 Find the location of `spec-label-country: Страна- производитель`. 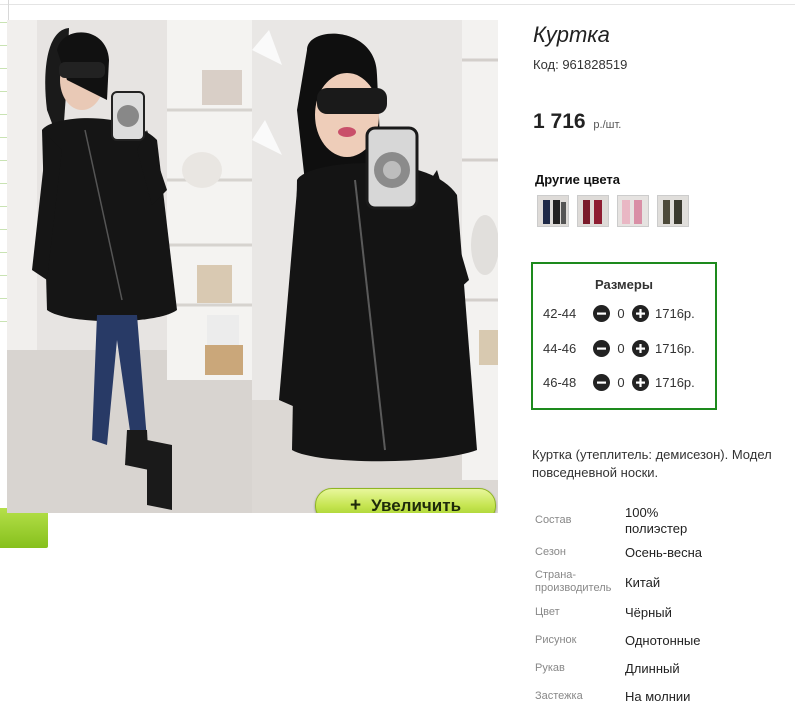

spec-label-country: Страна- производитель is located at coordinates (573, 582).